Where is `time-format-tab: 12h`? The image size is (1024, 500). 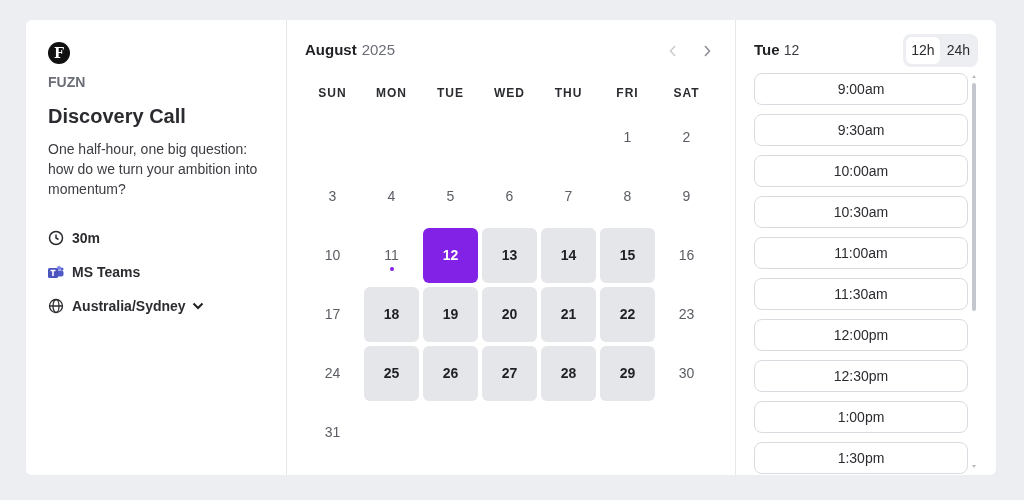 time-format-tab: 12h is located at coordinates (923, 50).